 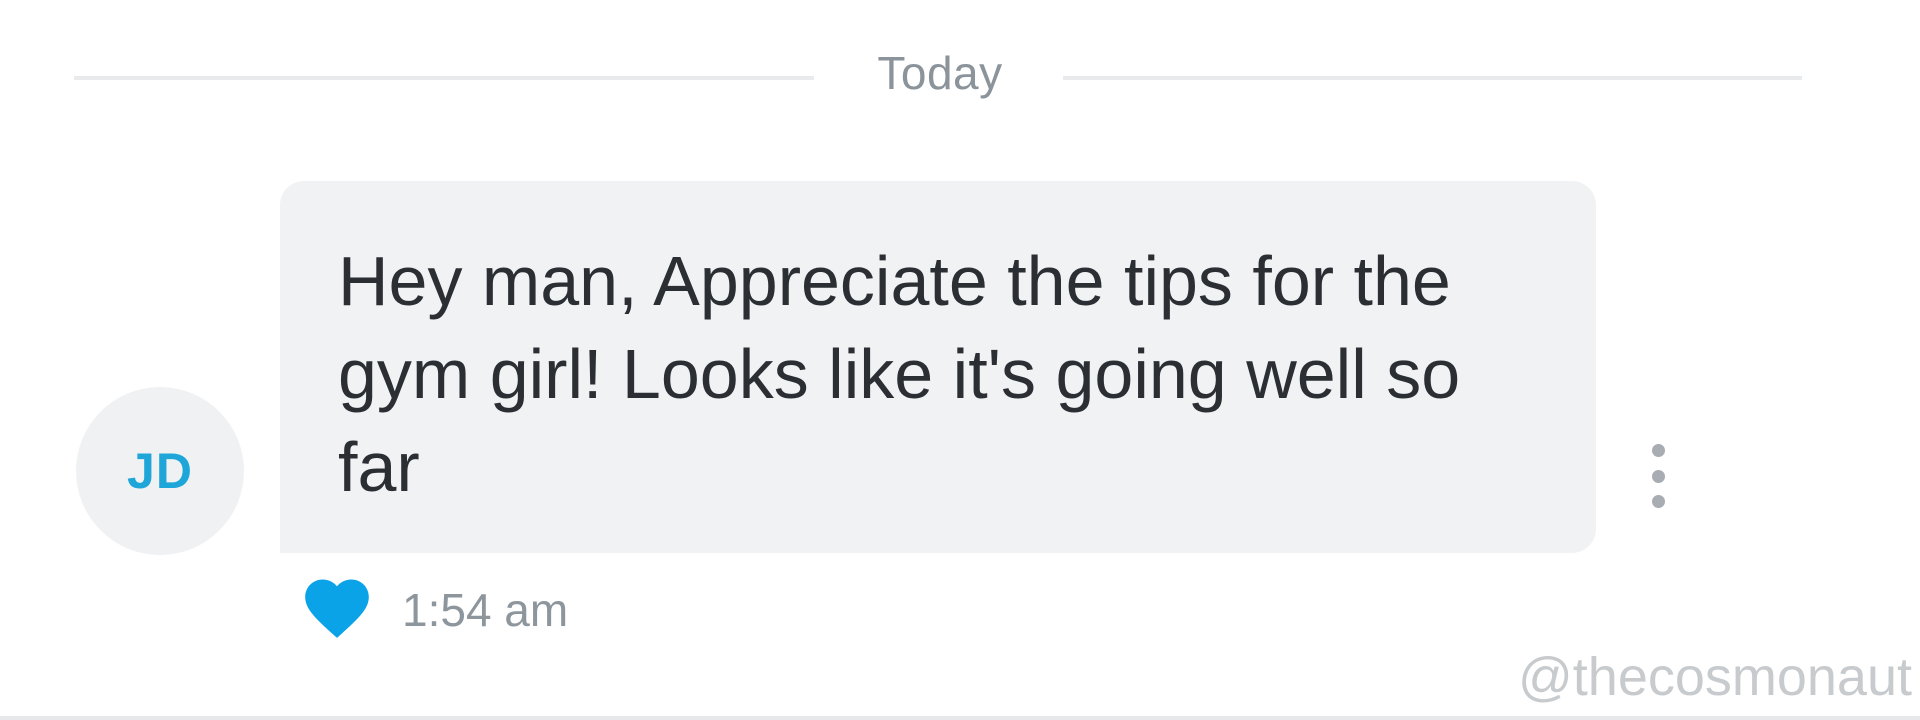 What do you see at coordinates (485, 610) in the screenshot?
I see `message-timestamp: 1:54 am` at bounding box center [485, 610].